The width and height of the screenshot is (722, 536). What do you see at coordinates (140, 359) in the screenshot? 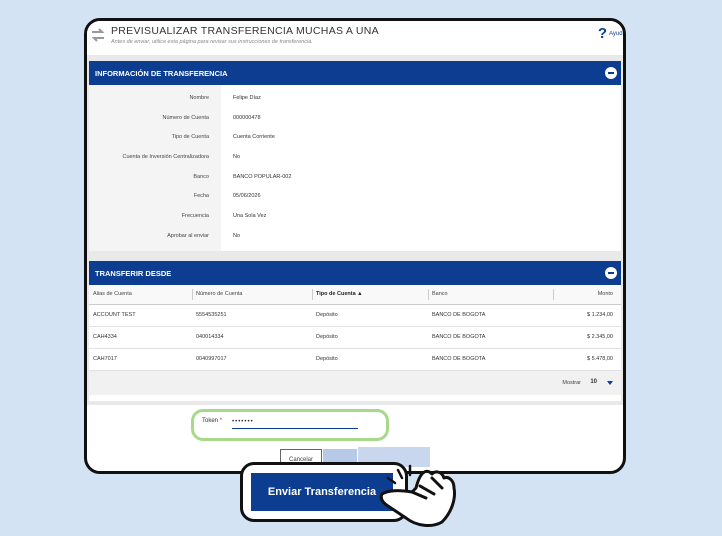
I see `cell-alias: CAH7017` at bounding box center [140, 359].